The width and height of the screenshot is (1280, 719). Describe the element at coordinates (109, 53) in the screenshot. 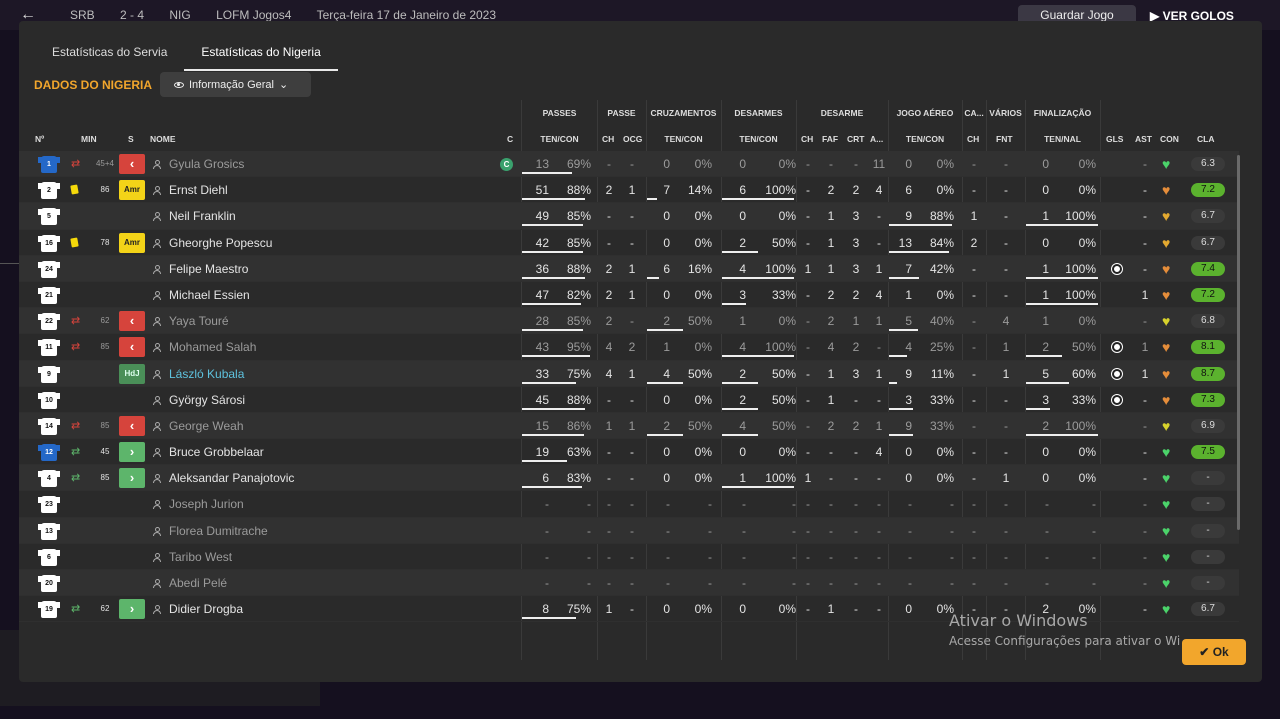

I see `tab-serbia-stats: Estatísticas do Servia` at that location.